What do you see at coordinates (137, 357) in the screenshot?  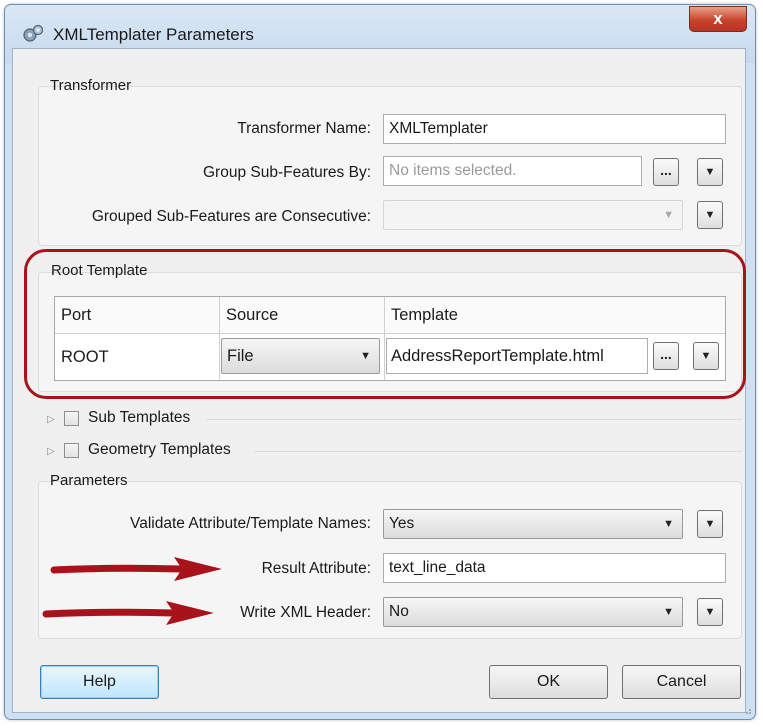 I see `root-port-cell: ROOT` at bounding box center [137, 357].